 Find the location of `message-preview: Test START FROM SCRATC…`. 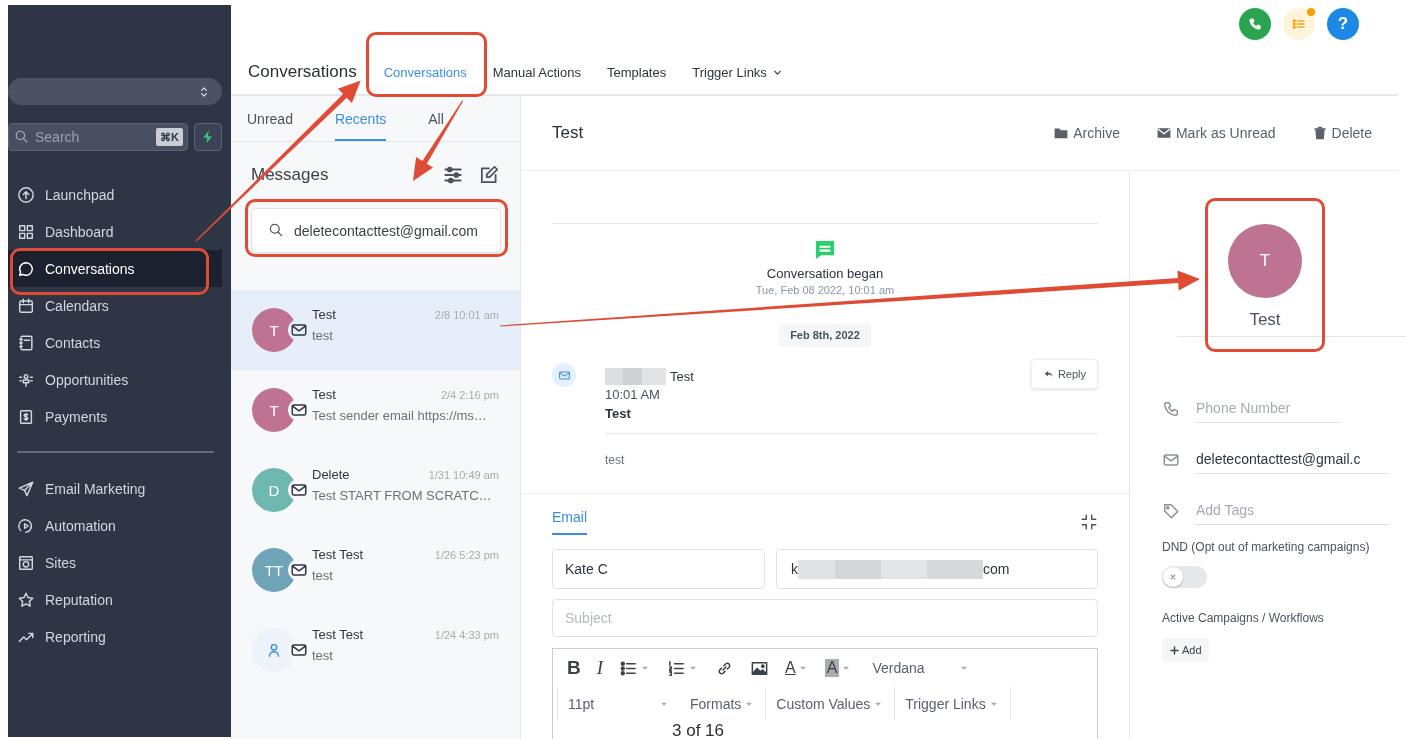

message-preview: Test START FROM SCRATC… is located at coordinates (402, 495).